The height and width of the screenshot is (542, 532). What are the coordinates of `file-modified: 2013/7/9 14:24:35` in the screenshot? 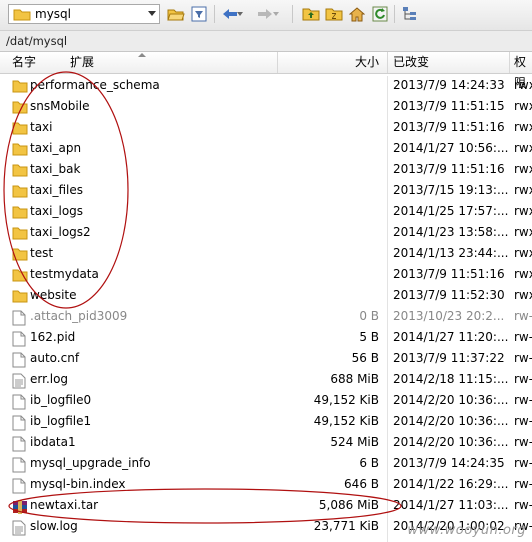 It's located at (449, 463).